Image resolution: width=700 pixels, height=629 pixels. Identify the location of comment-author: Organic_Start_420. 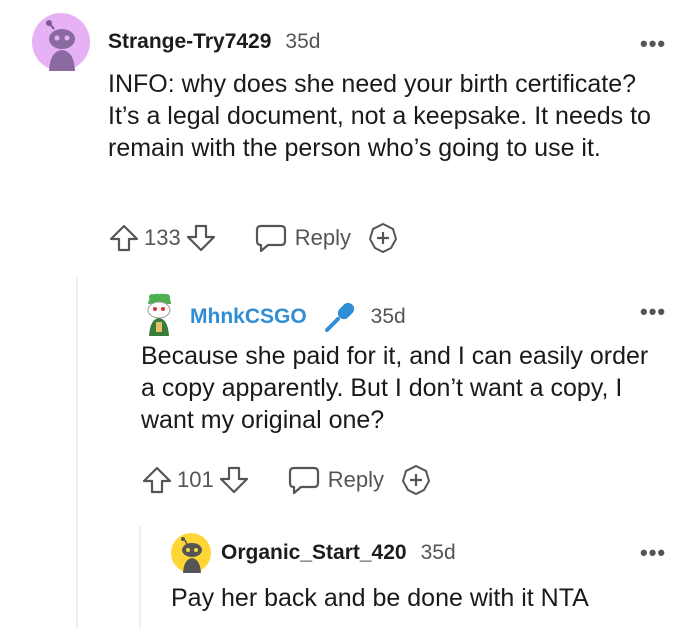
(314, 553).